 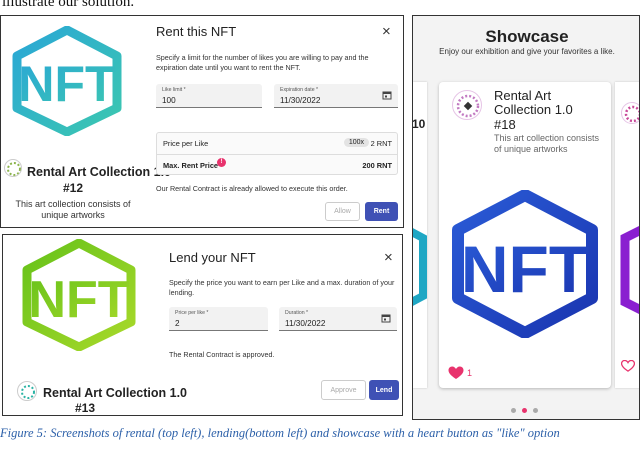 I want to click on max-rent-price-value: 200 RNT, so click(x=377, y=165).